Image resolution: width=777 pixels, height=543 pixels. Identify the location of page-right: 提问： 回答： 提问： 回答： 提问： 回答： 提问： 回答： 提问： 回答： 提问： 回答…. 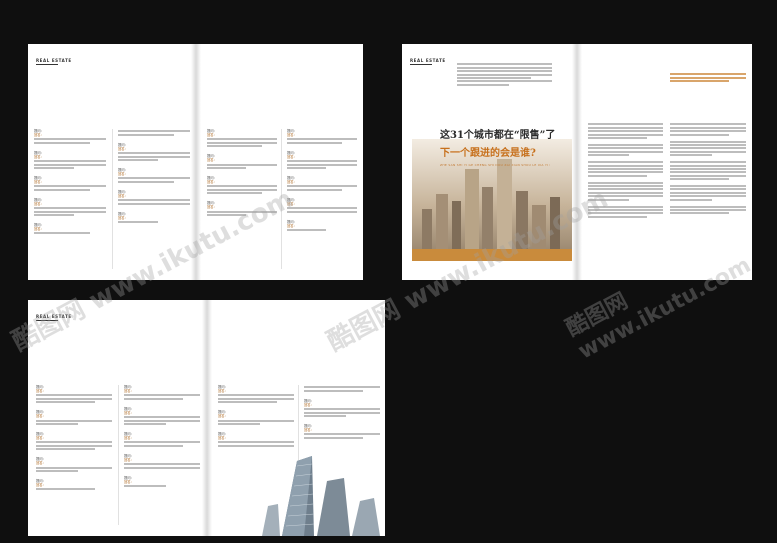
(282, 162).